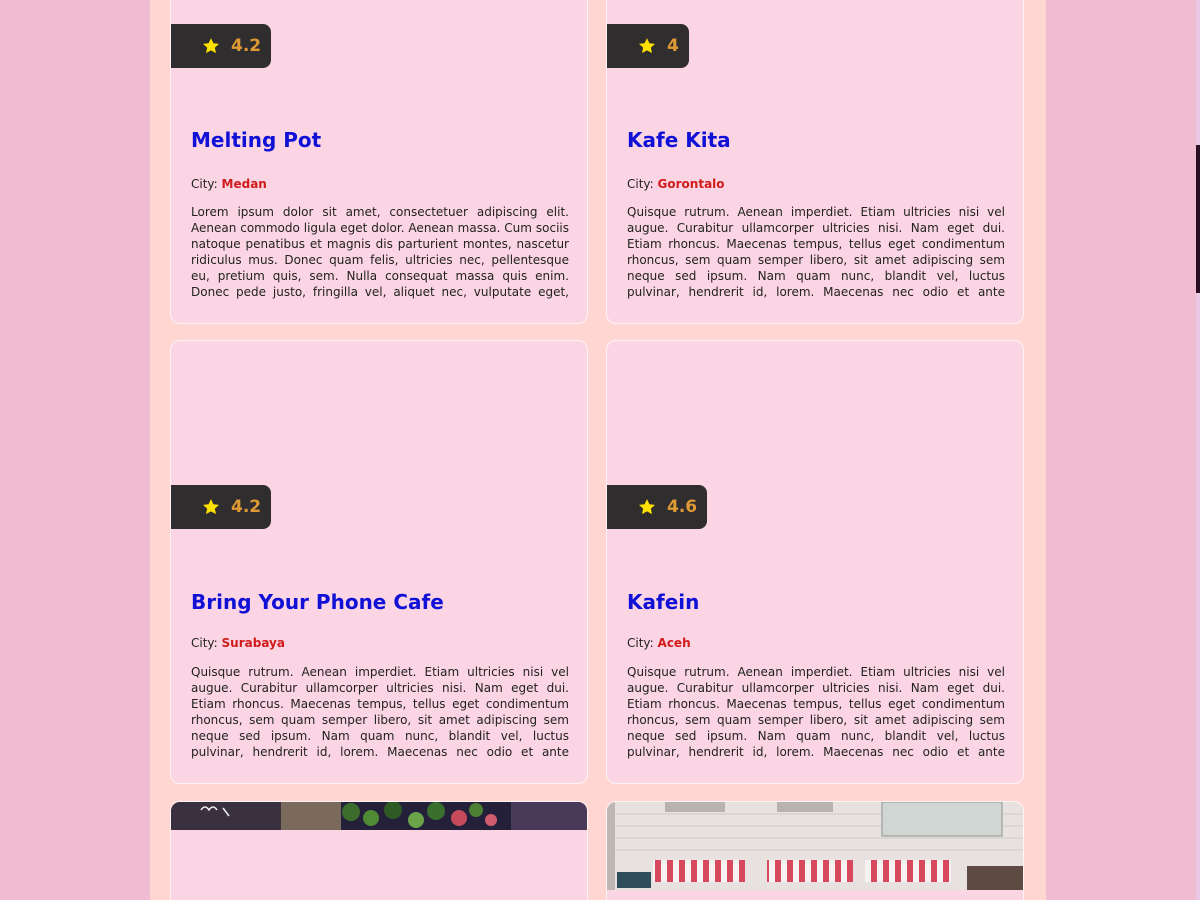 The width and height of the screenshot is (1200, 900). I want to click on rating-value: 4.6, so click(682, 507).